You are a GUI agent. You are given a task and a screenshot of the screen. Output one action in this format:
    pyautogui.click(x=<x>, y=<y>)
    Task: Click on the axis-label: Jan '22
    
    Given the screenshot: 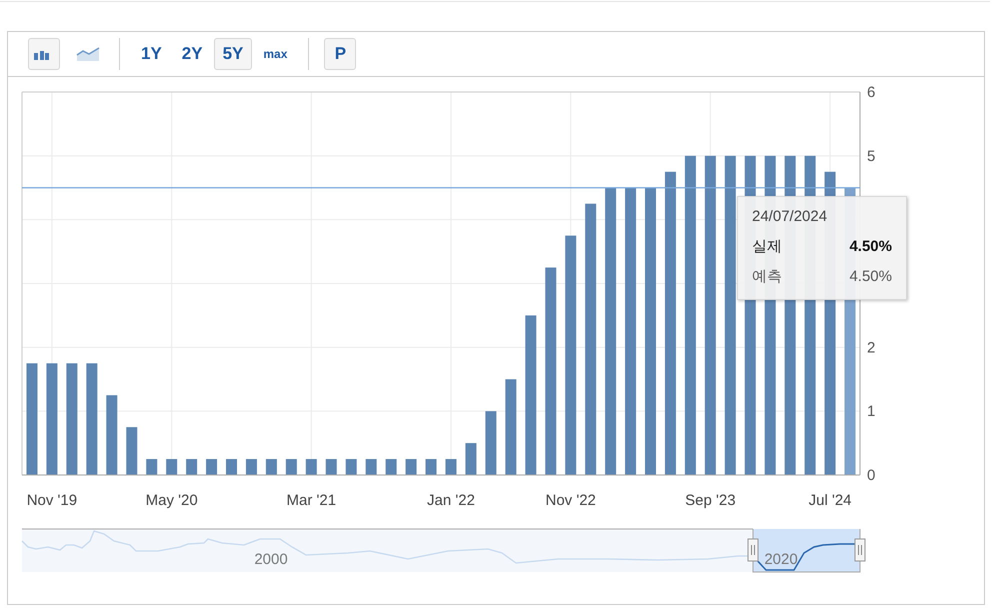 What is the action you would take?
    pyautogui.click(x=451, y=500)
    